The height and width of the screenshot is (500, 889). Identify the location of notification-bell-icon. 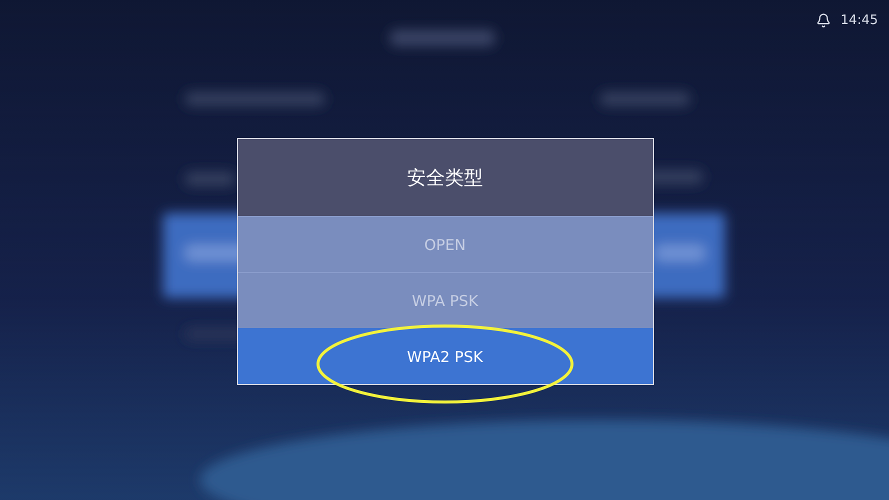
(823, 20).